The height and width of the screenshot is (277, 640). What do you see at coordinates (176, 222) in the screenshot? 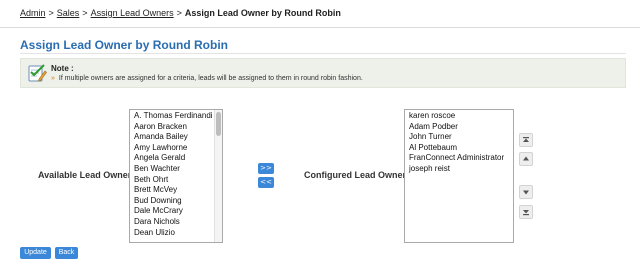
I see `available-owner-option: Dara Nichols` at bounding box center [176, 222].